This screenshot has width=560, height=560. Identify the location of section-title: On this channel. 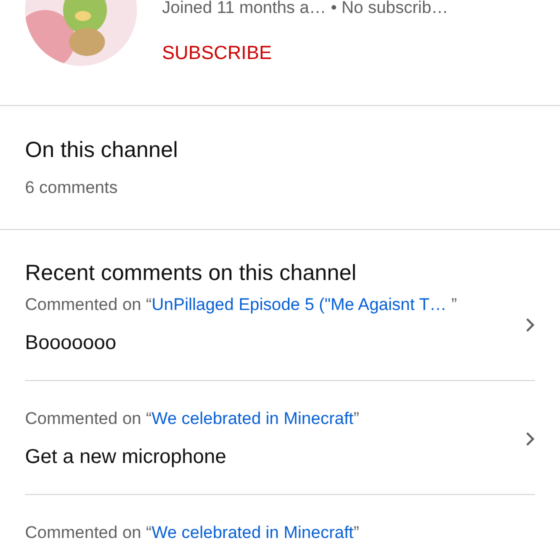
(102, 150).